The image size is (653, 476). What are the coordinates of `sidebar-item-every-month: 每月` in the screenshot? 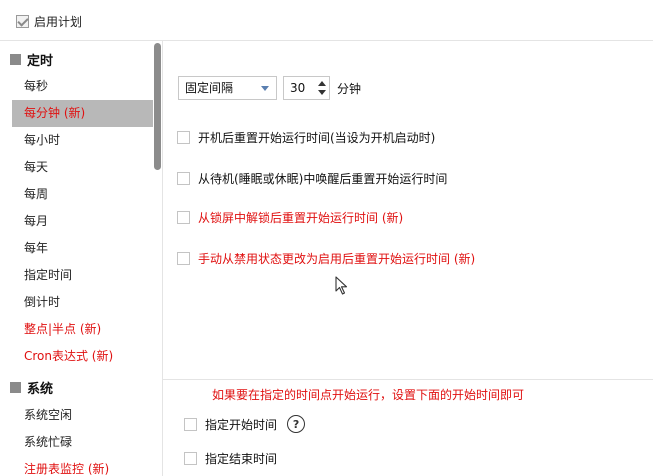 It's located at (82, 221).